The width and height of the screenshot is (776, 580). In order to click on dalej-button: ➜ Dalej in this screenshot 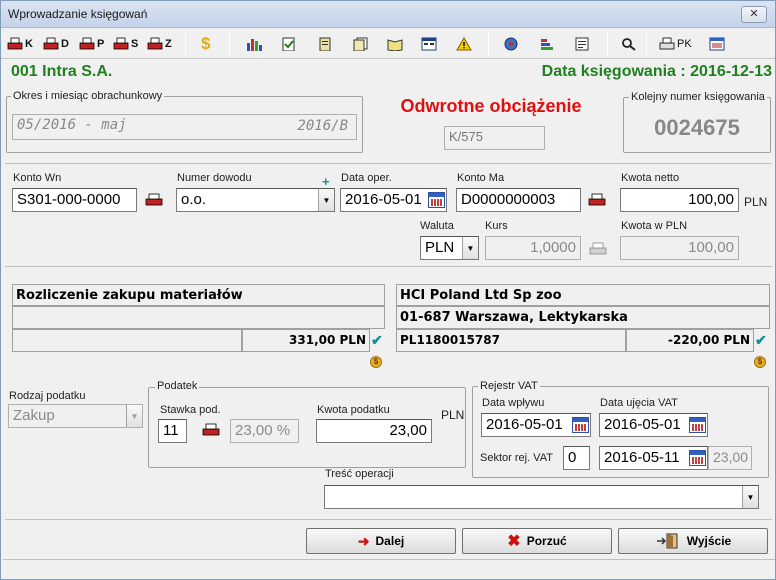, I will do `click(381, 541)`.